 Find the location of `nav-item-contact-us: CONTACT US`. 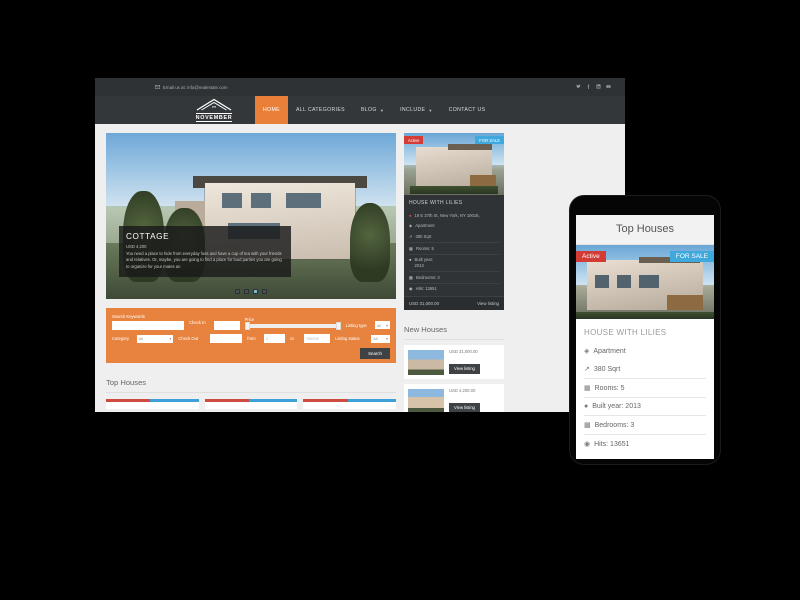

nav-item-contact-us: CONTACT US is located at coordinates (467, 110).